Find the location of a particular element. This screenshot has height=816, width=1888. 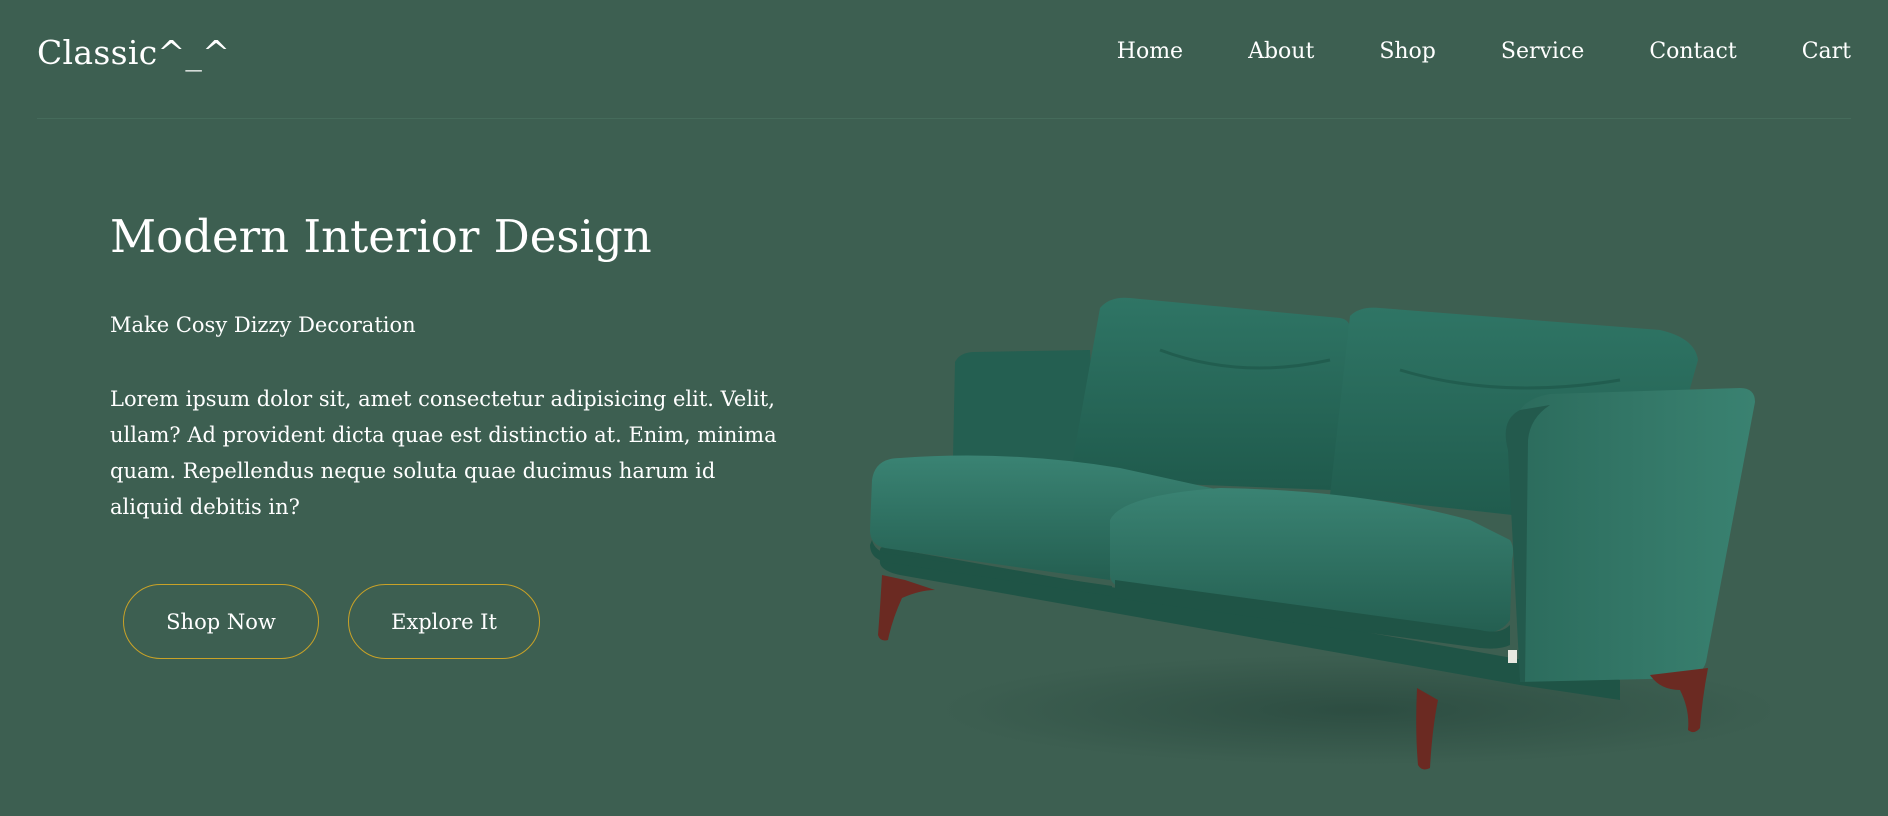

nav-about-link: About is located at coordinates (1281, 51).